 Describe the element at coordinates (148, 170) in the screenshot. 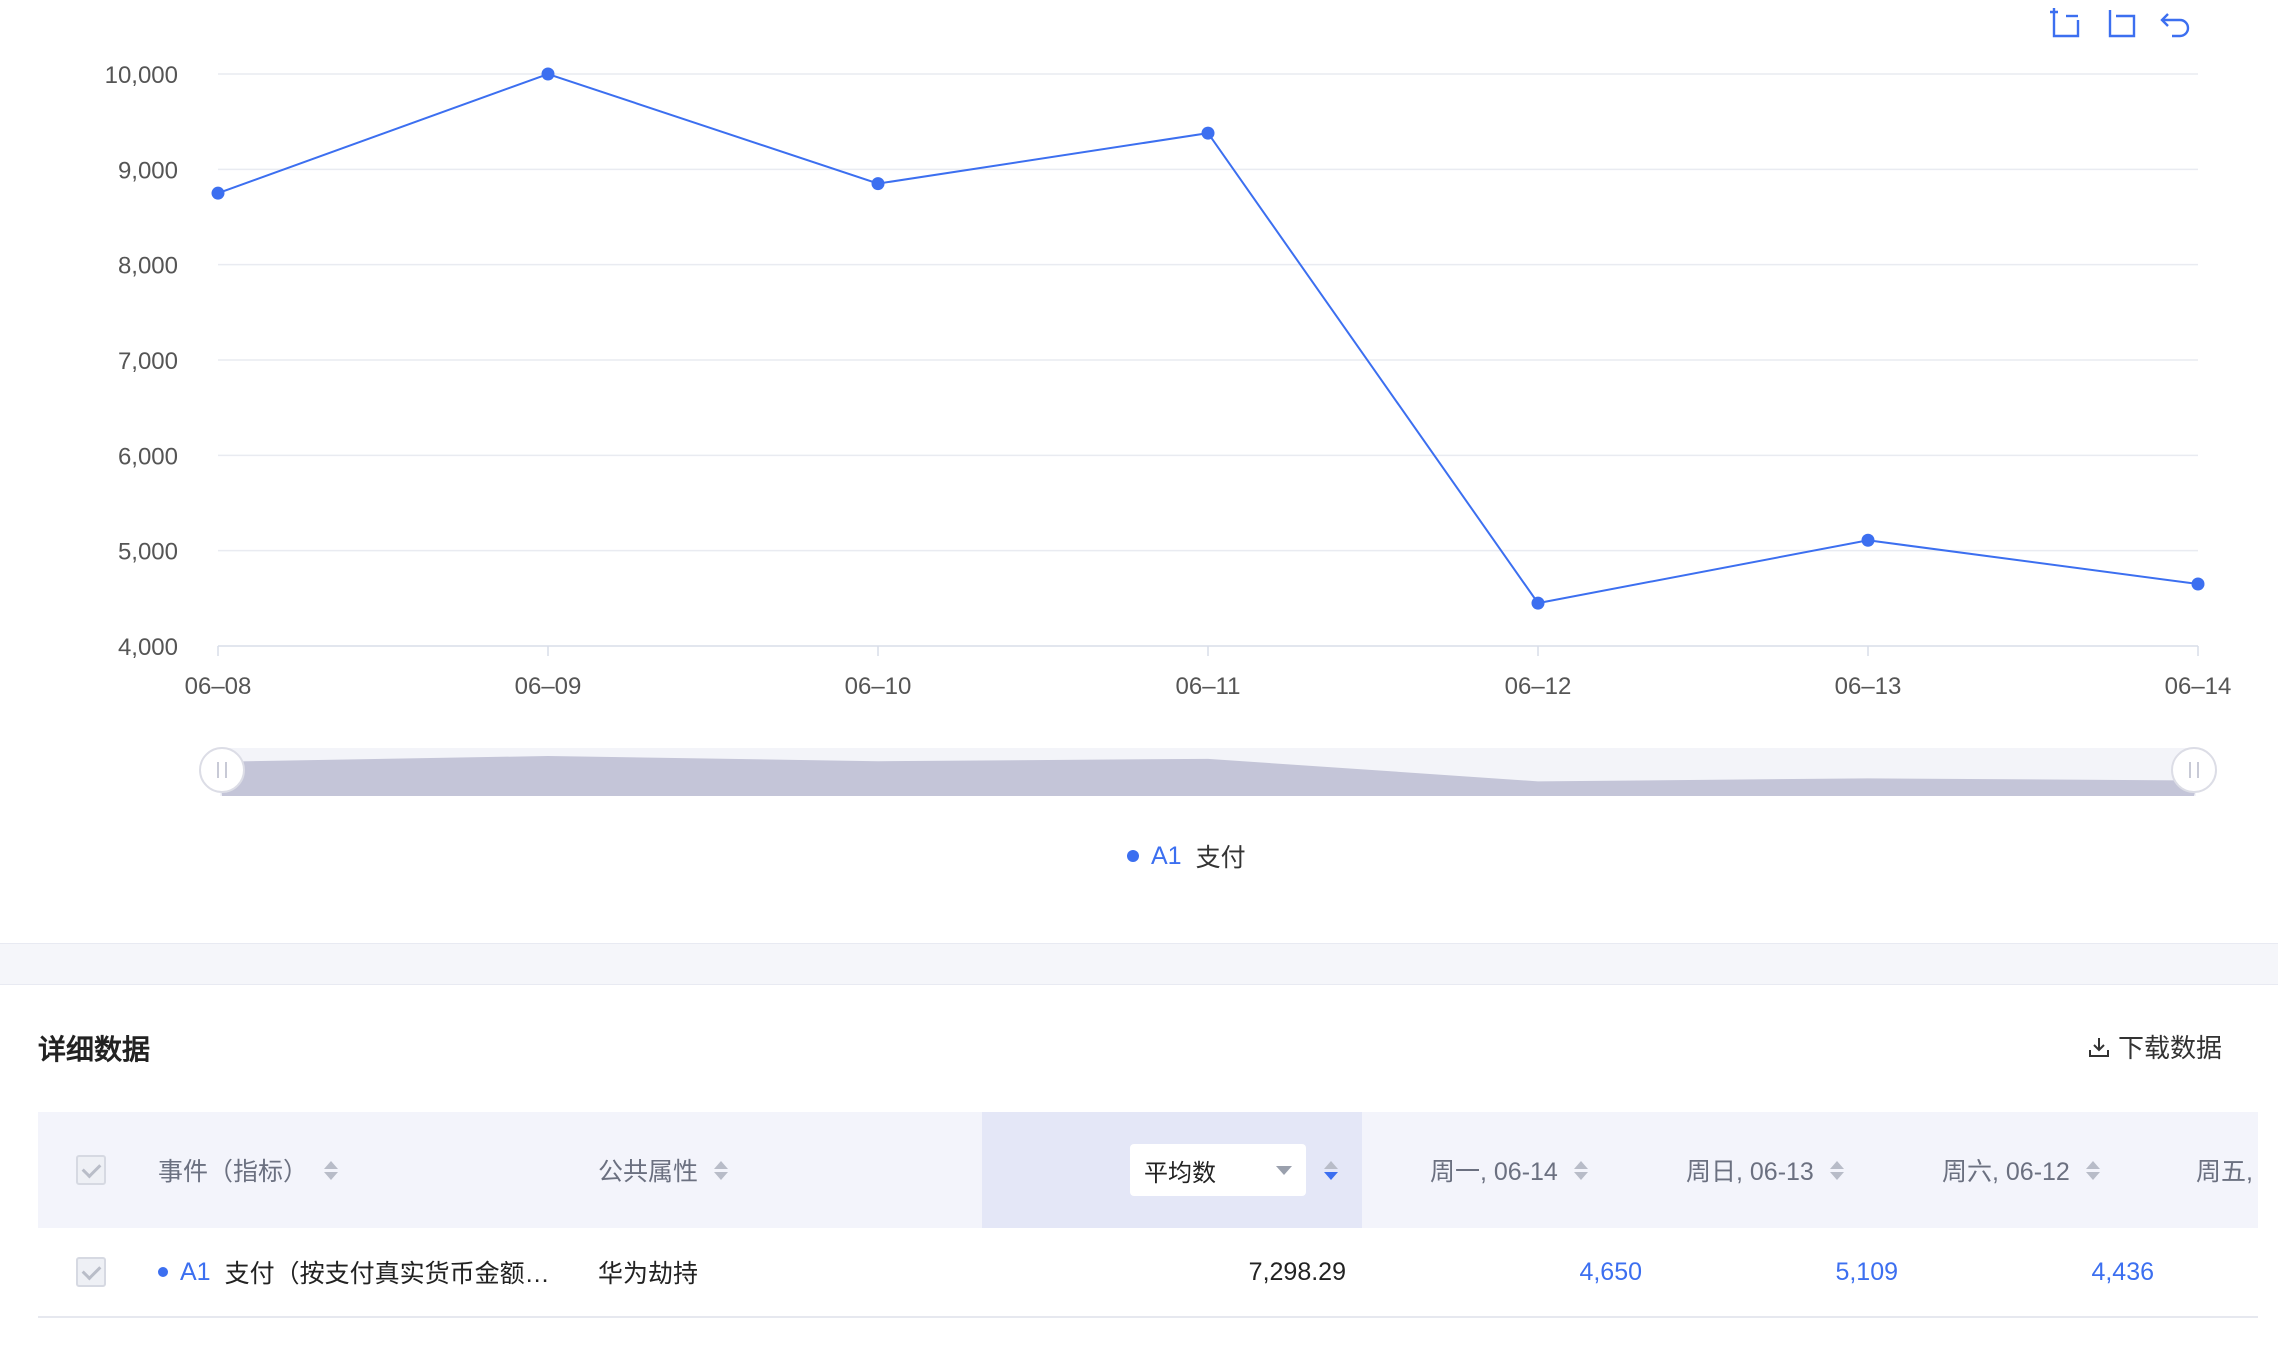

I see `y-tick-label: 9,000` at that location.